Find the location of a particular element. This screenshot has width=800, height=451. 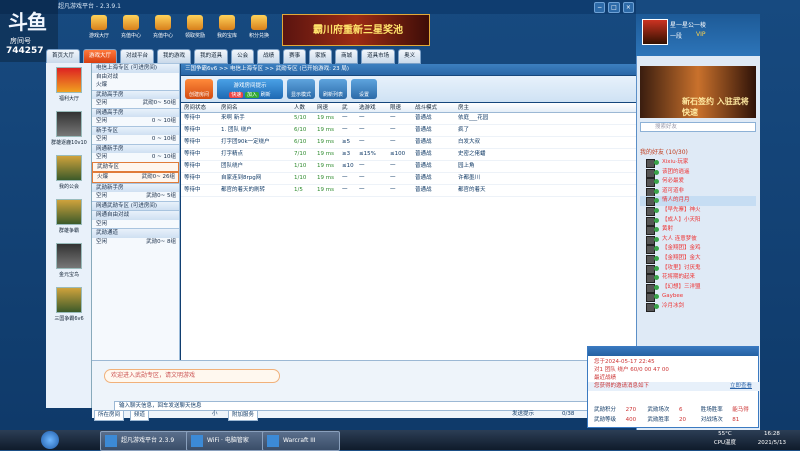

tree-node: 空闲 武勋0~ 8组 is located at coordinates (135, 242).